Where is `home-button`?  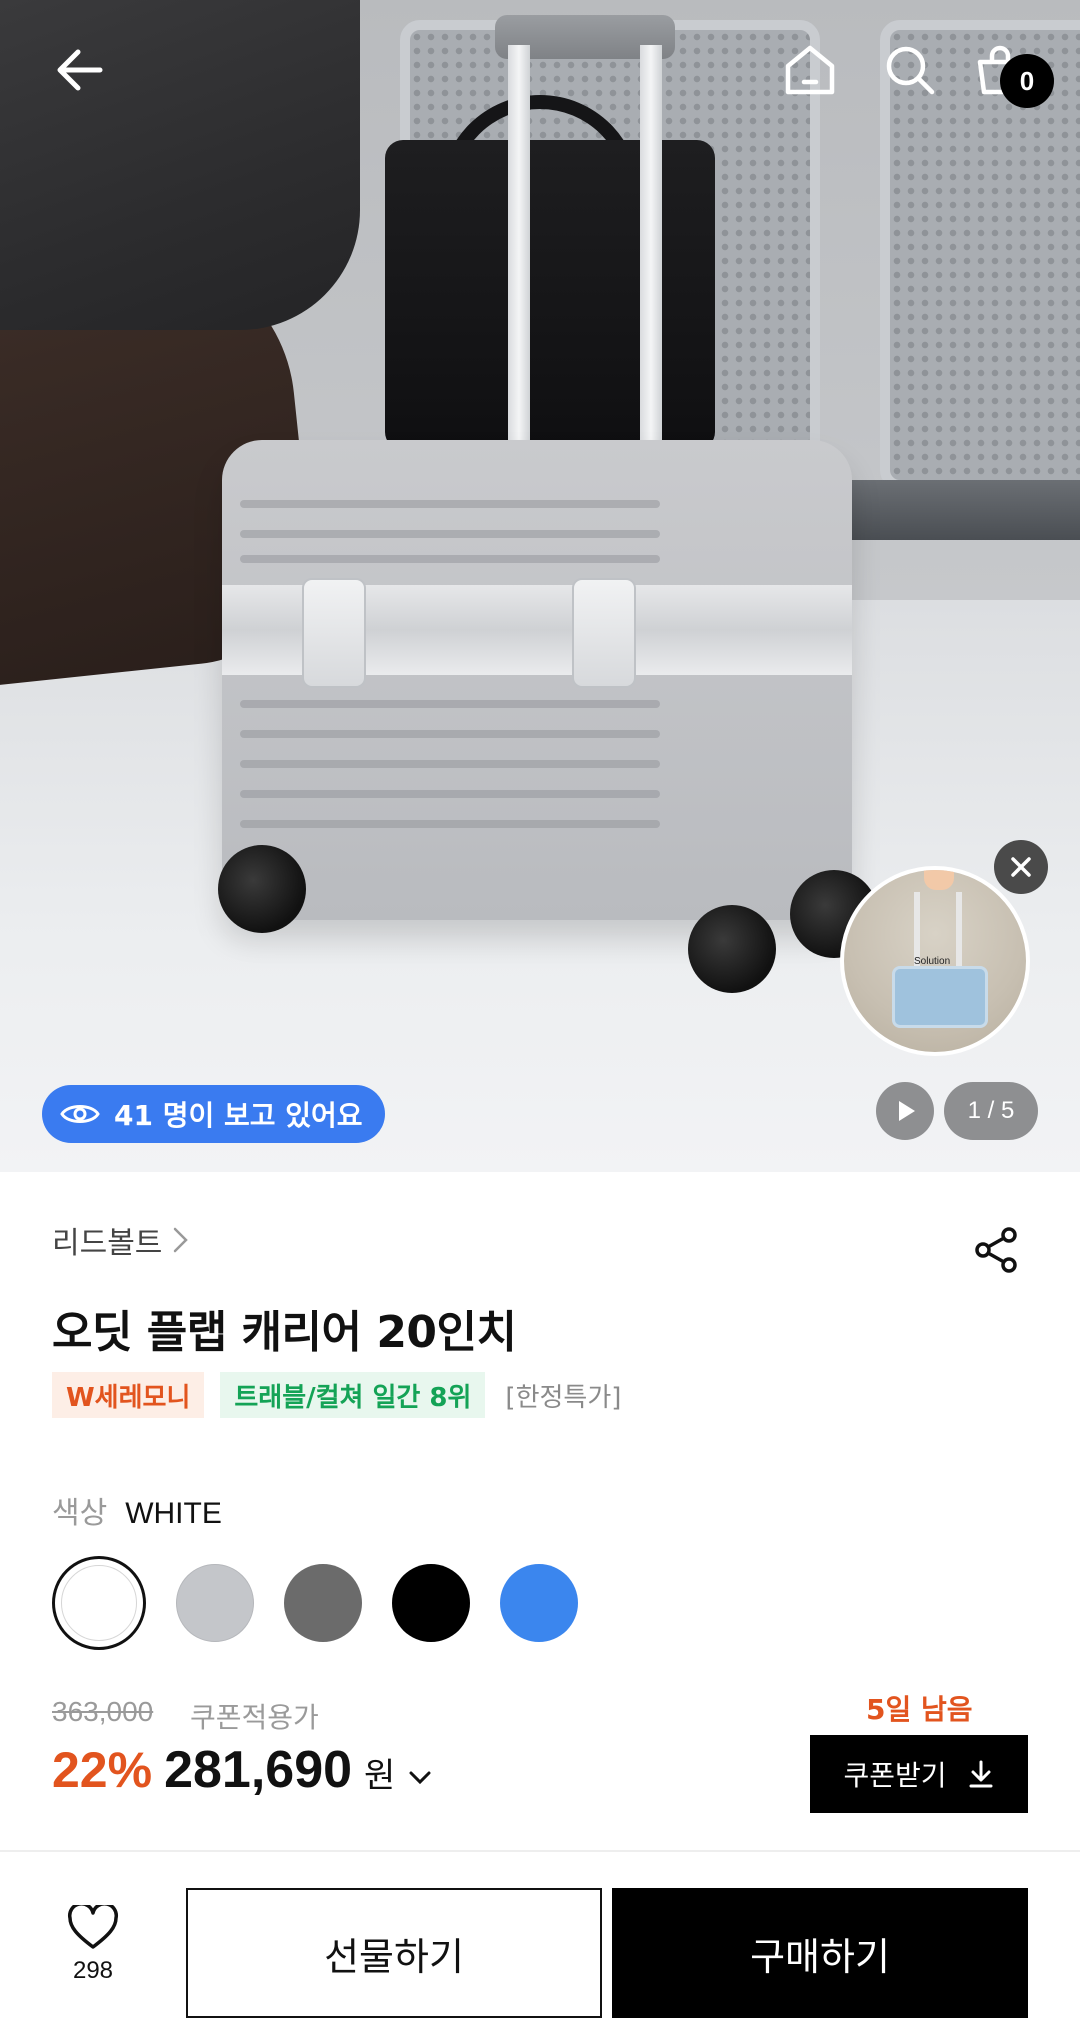
home-button is located at coordinates (810, 70).